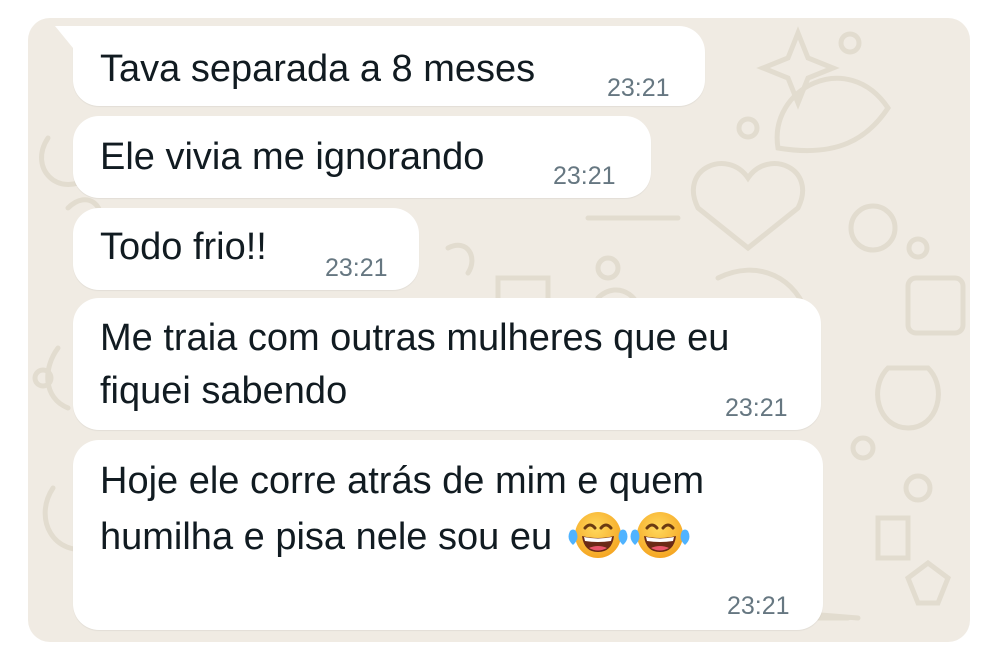  Describe the element at coordinates (326, 537) in the screenshot. I see `message-text-segment: humilha e pisa nele sou eu` at that location.